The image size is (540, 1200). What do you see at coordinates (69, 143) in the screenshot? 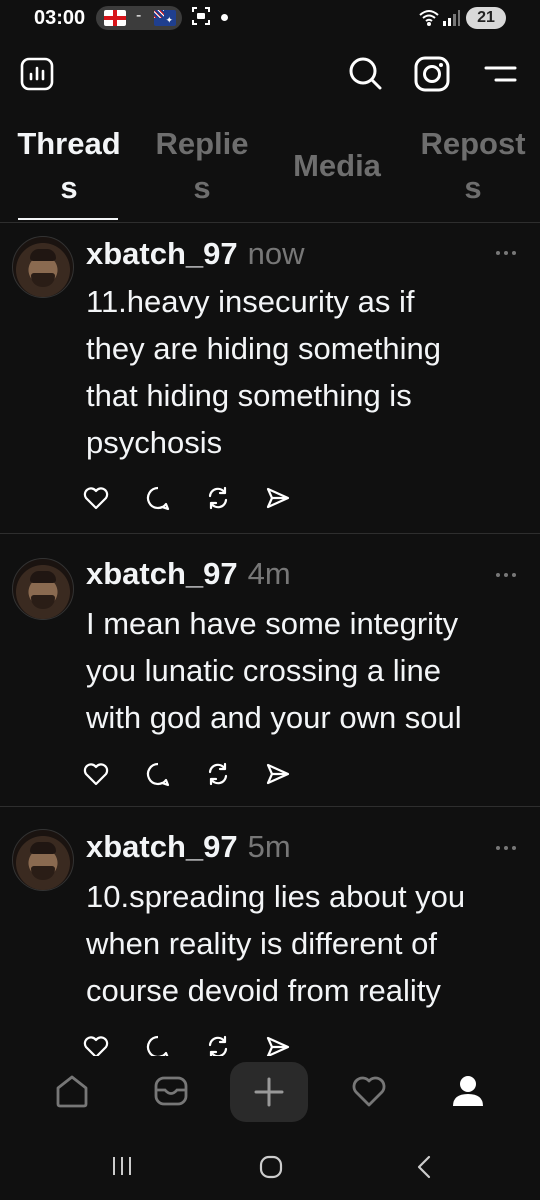
I see `tab-threads-label: Thread` at bounding box center [69, 143].